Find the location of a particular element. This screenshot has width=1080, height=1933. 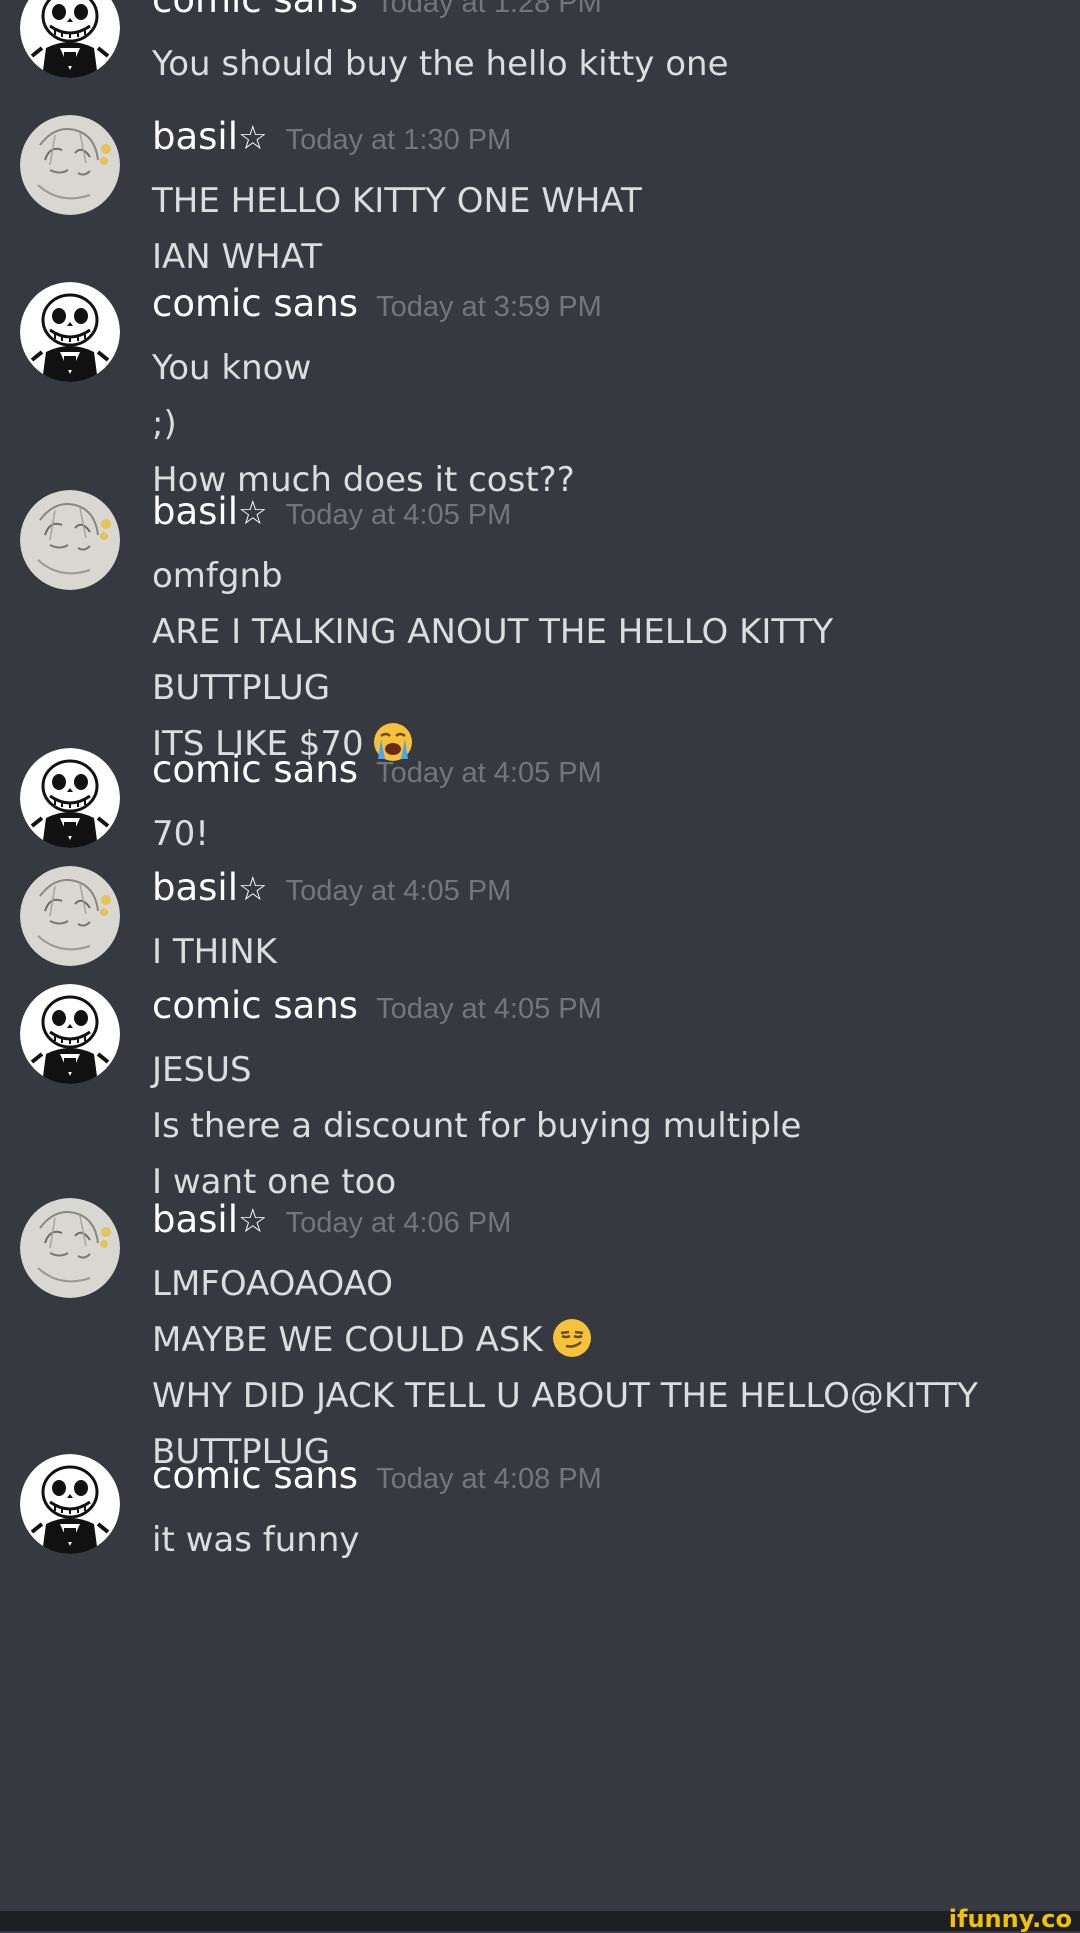

message-text: 70! is located at coordinates (180, 834).